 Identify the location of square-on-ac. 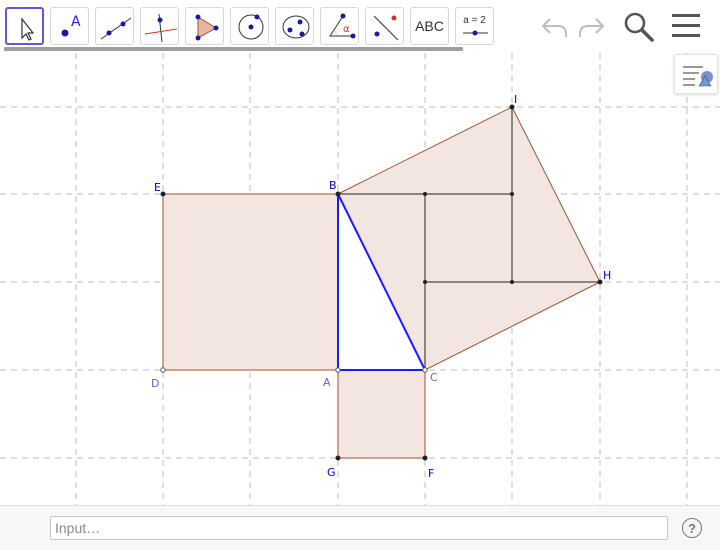
(381, 414).